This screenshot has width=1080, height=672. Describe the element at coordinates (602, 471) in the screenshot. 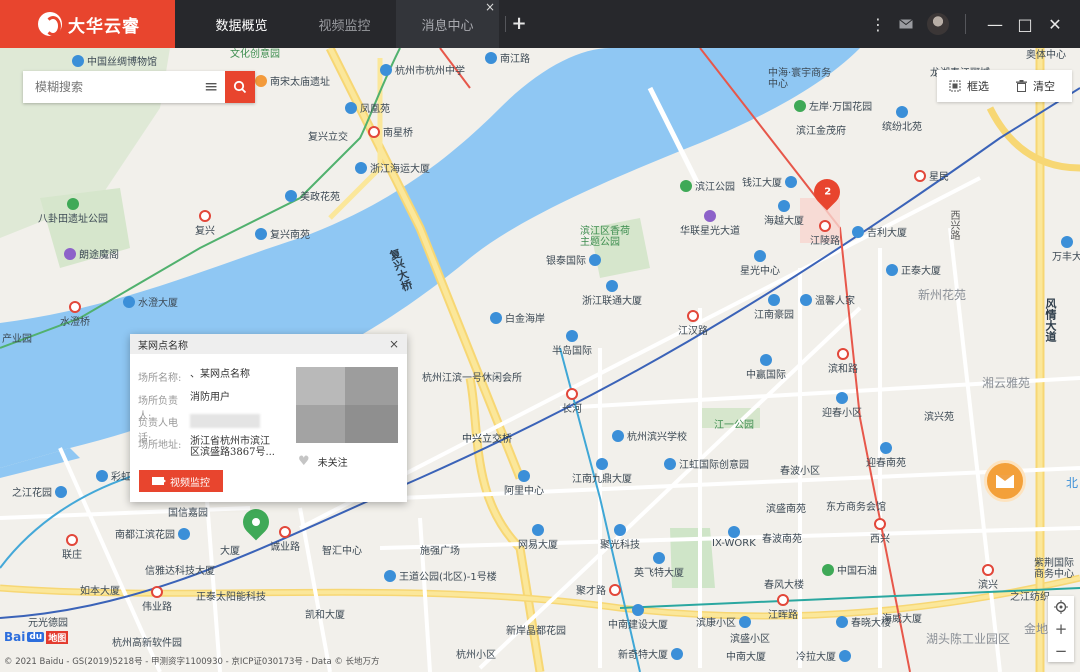

I see `poi: 江南九鼎大厦` at that location.